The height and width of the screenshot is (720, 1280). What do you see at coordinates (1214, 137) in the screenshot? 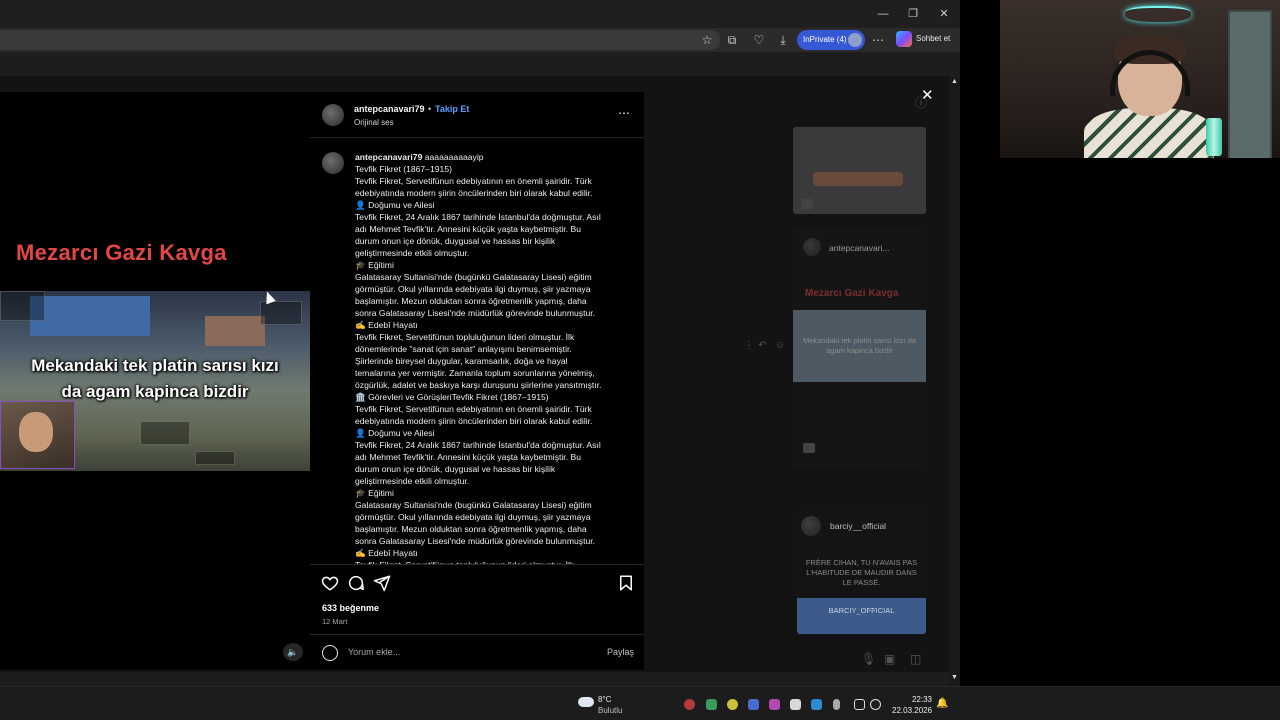
I see `energy-drink-can` at bounding box center [1214, 137].